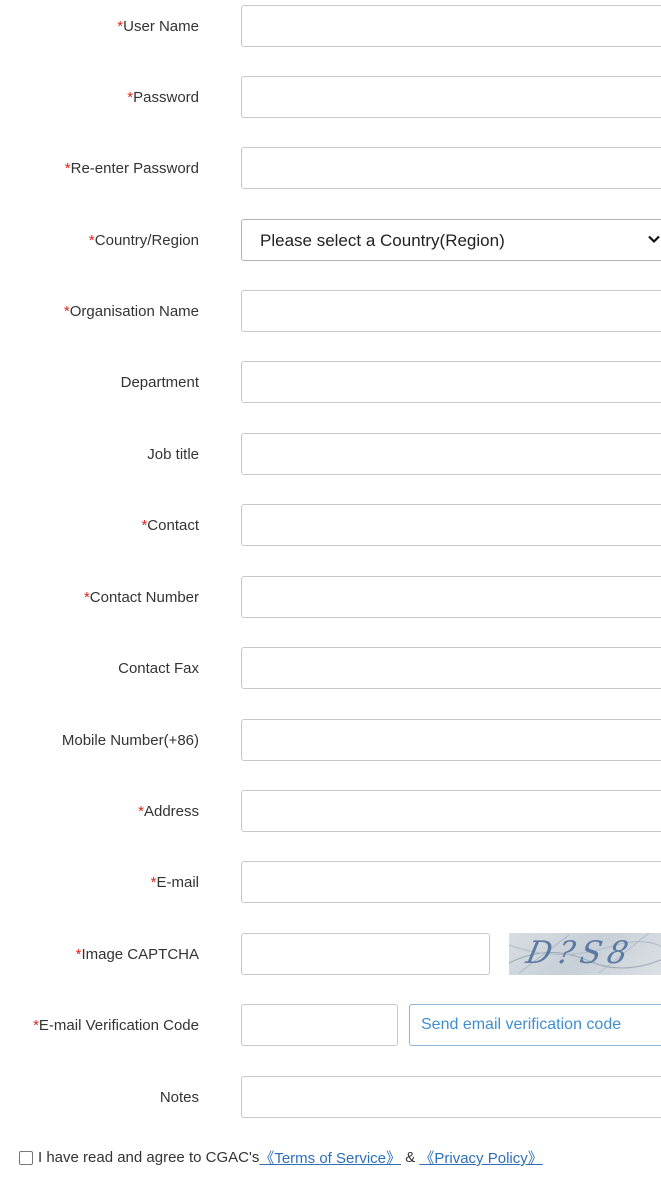 The image size is (661, 1197). I want to click on user-name-input, so click(451, 26).